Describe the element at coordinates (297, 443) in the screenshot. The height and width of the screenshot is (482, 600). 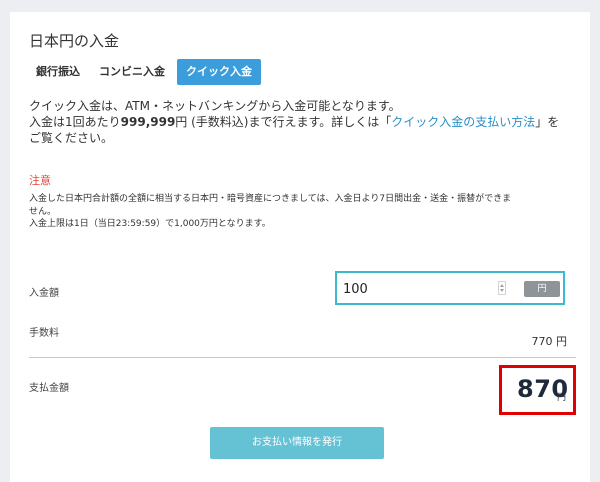
I see `issue-payment-info-button: お支払い情報を発行` at that location.